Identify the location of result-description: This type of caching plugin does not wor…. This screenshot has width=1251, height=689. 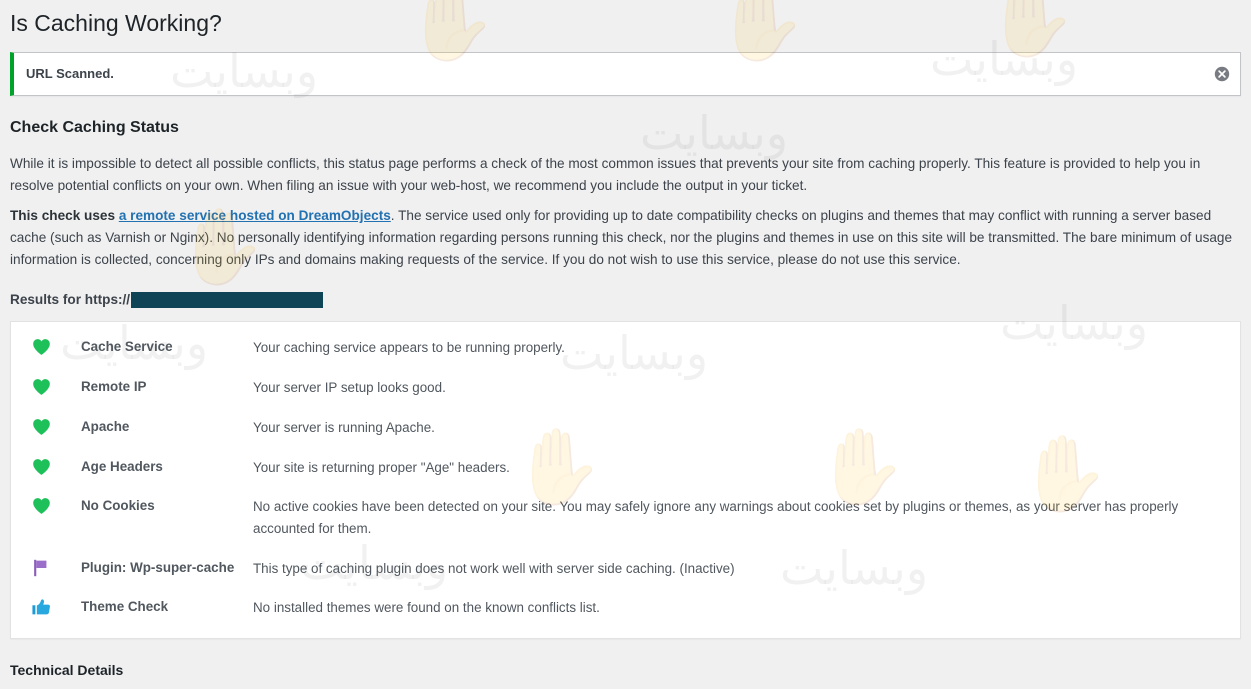
(494, 568).